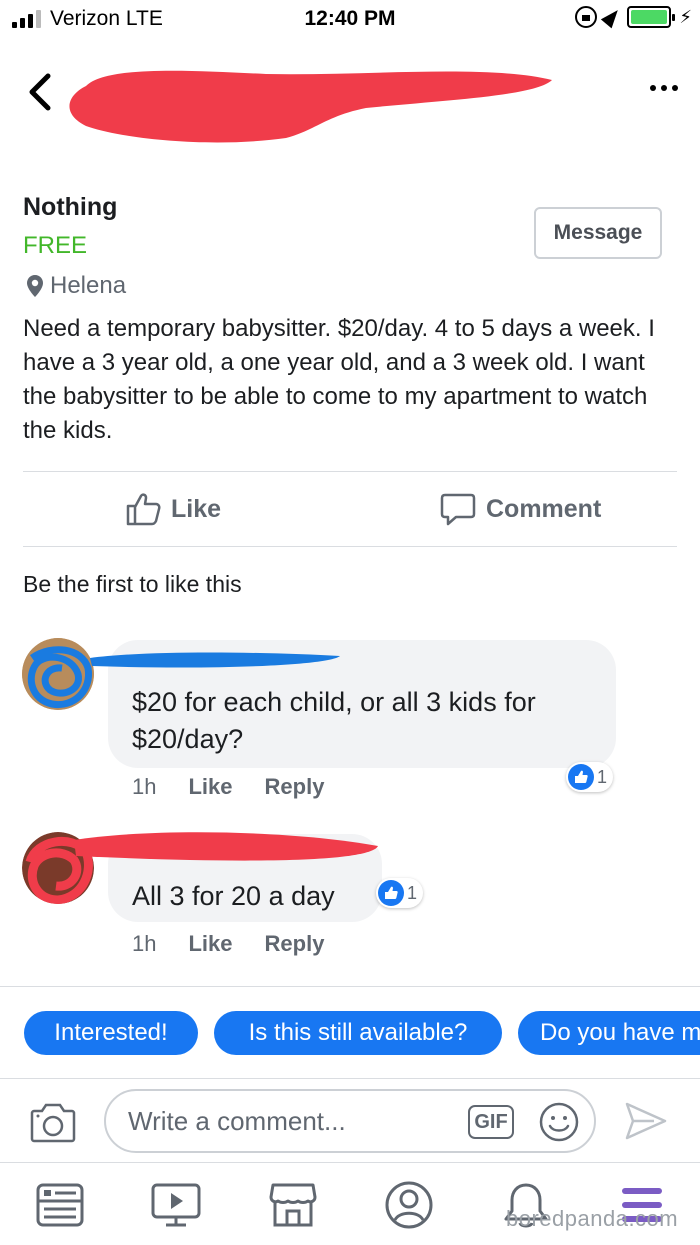  I want to click on nav-marketplace, so click(293, 1205).